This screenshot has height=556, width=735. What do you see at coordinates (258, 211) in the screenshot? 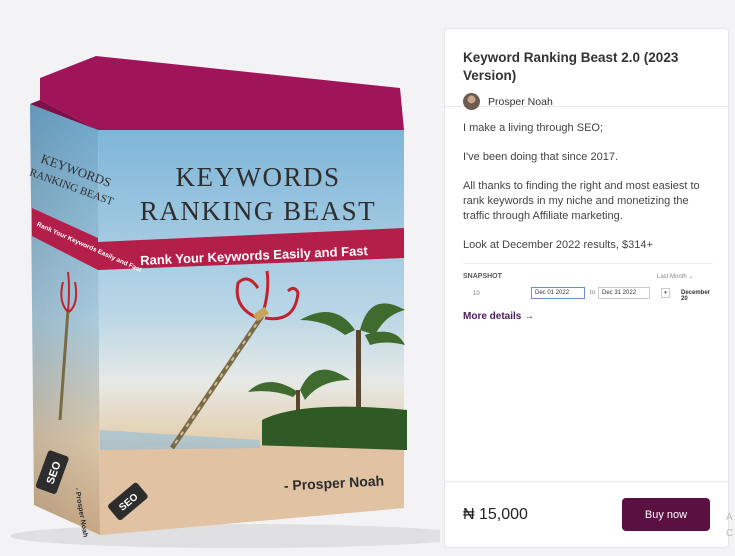
I see `cover-title-line2: RANKING BEAST` at bounding box center [258, 211].